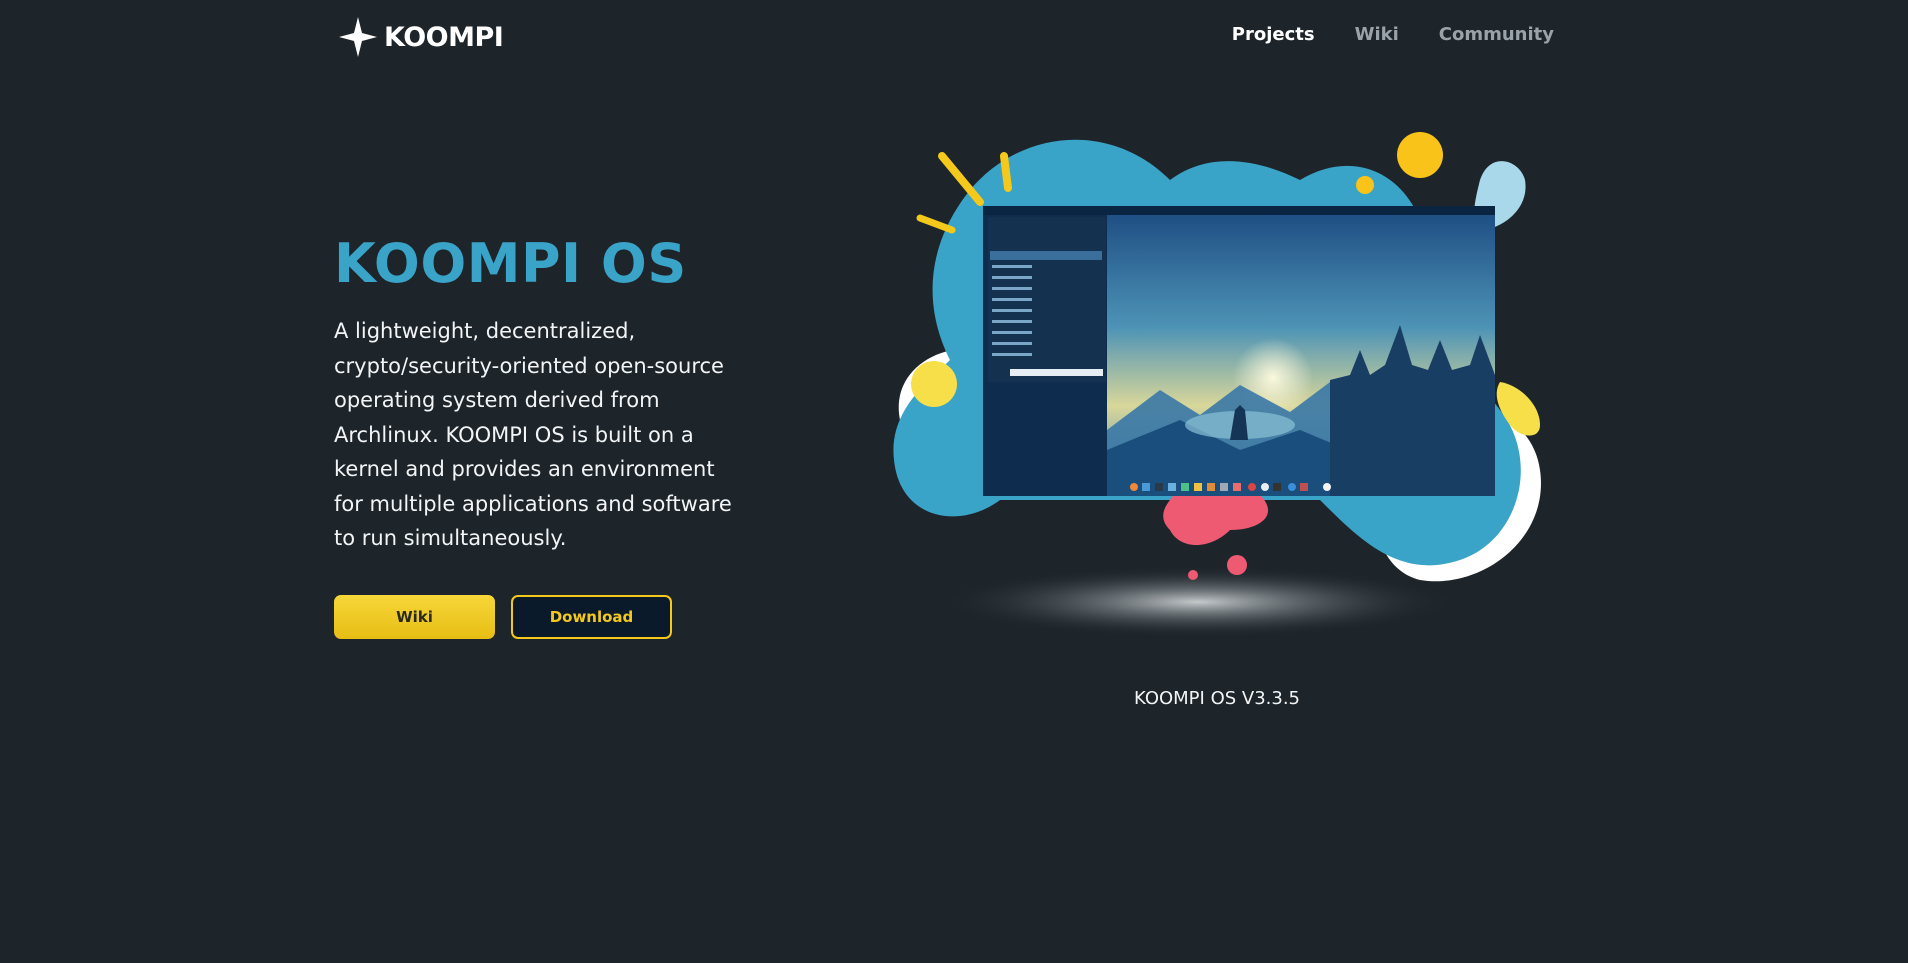 This screenshot has width=1908, height=963. What do you see at coordinates (358, 37) in the screenshot?
I see `star-logo-icon` at bounding box center [358, 37].